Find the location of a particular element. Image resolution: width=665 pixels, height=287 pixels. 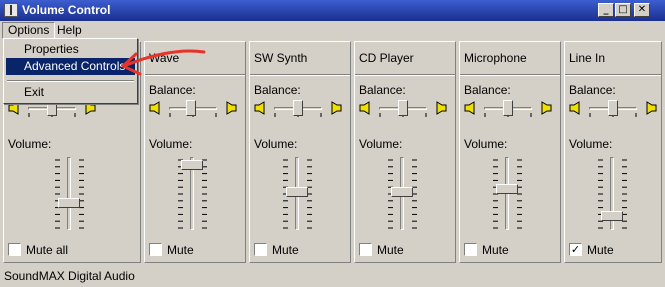

menu-help: Help is located at coordinates (69, 30).